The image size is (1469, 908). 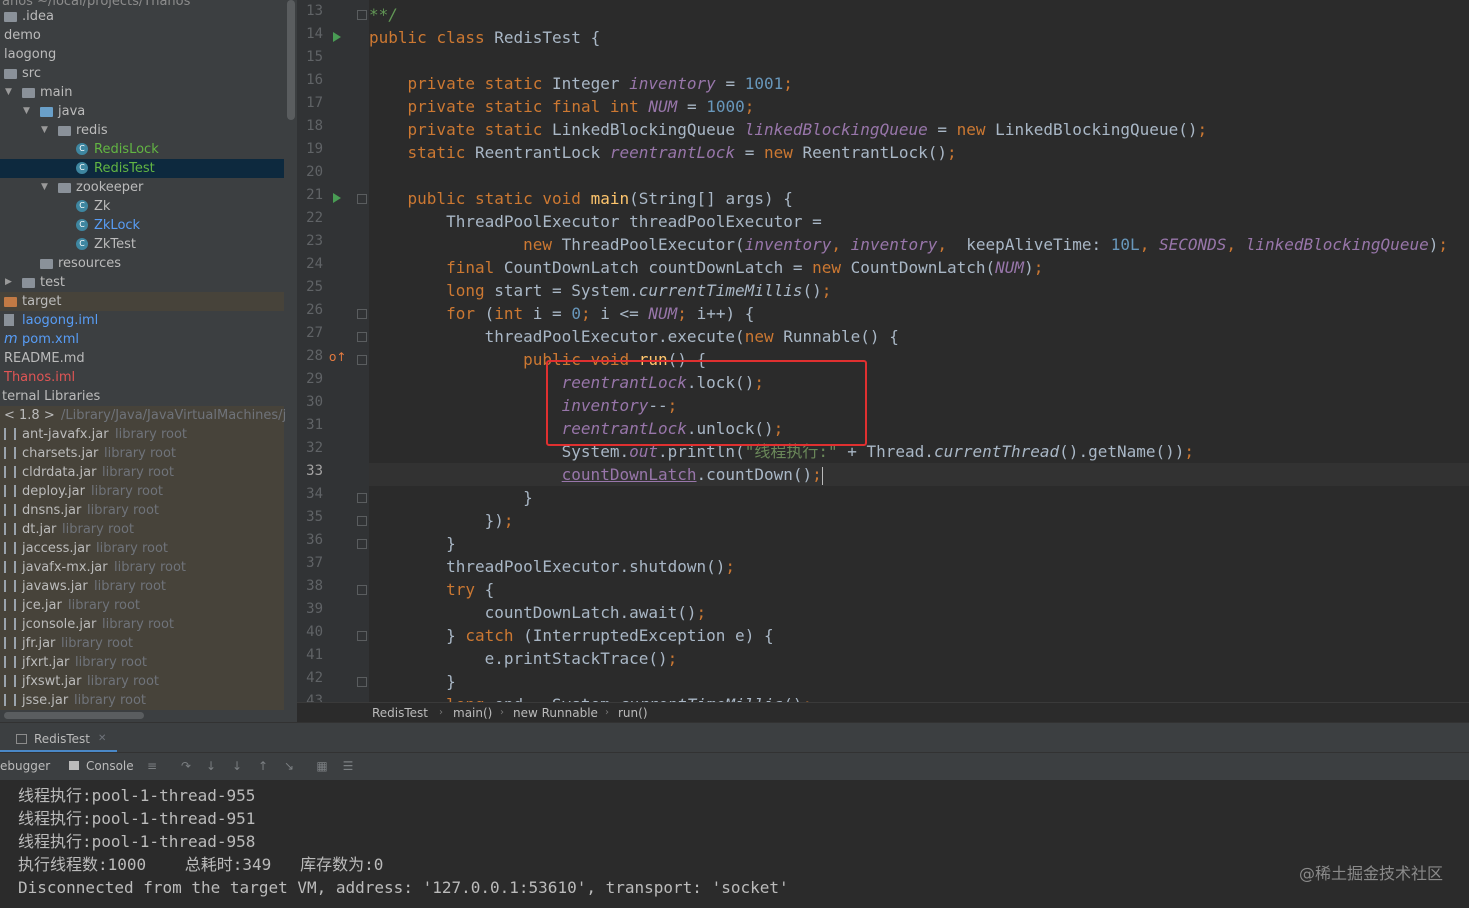 What do you see at coordinates (142, 472) in the screenshot?
I see `tree-item: cldrdata.jar library root` at bounding box center [142, 472].